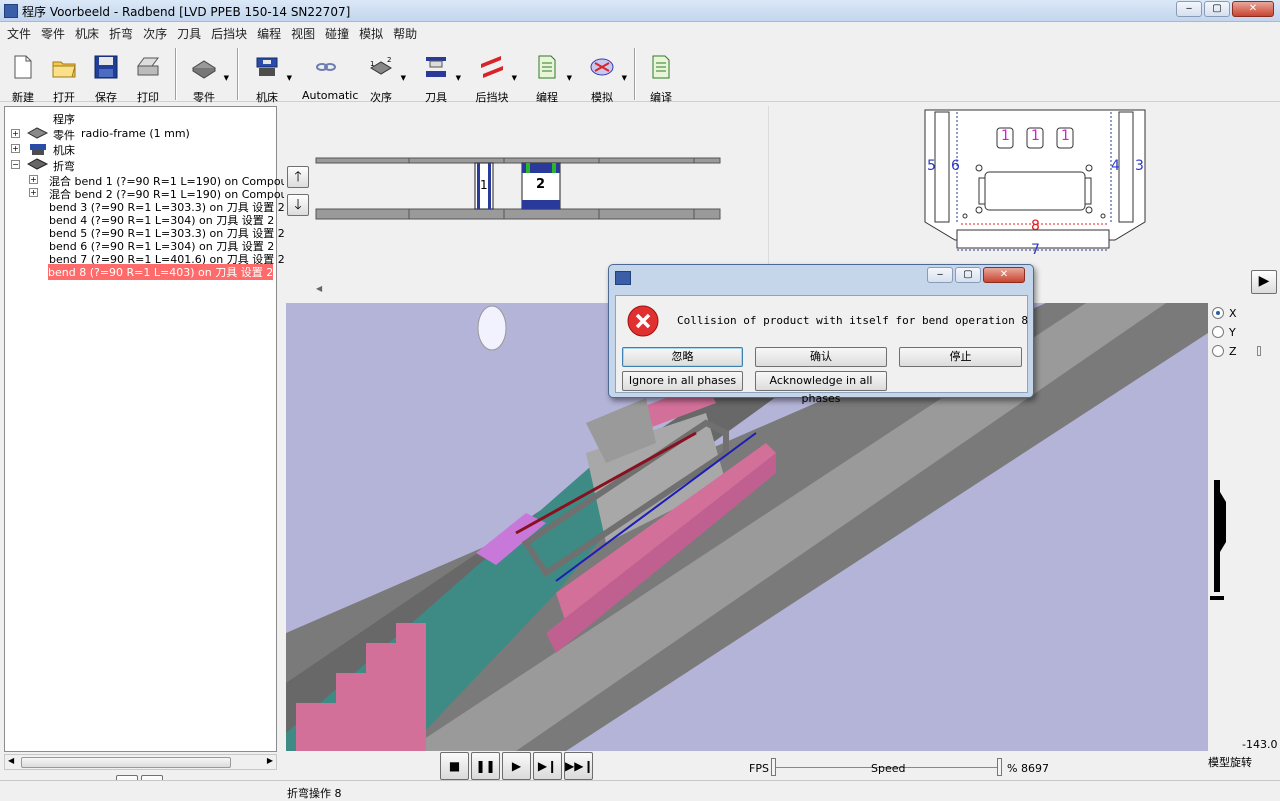  I want to click on expand-bend2-icon: +, so click(33, 192).